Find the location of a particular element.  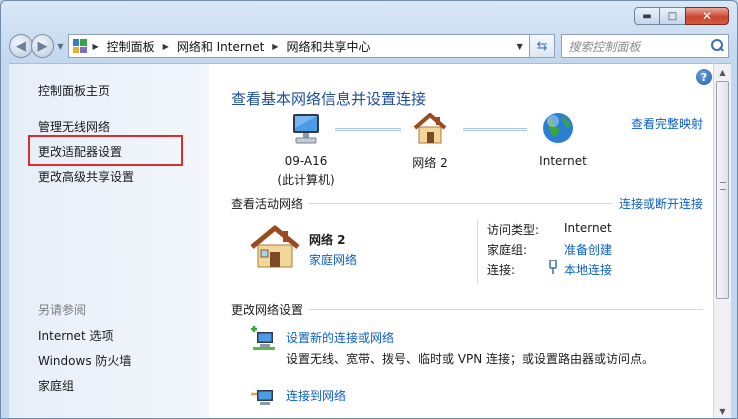

view-full-map-link: 查看完整映射 is located at coordinates (667, 123).